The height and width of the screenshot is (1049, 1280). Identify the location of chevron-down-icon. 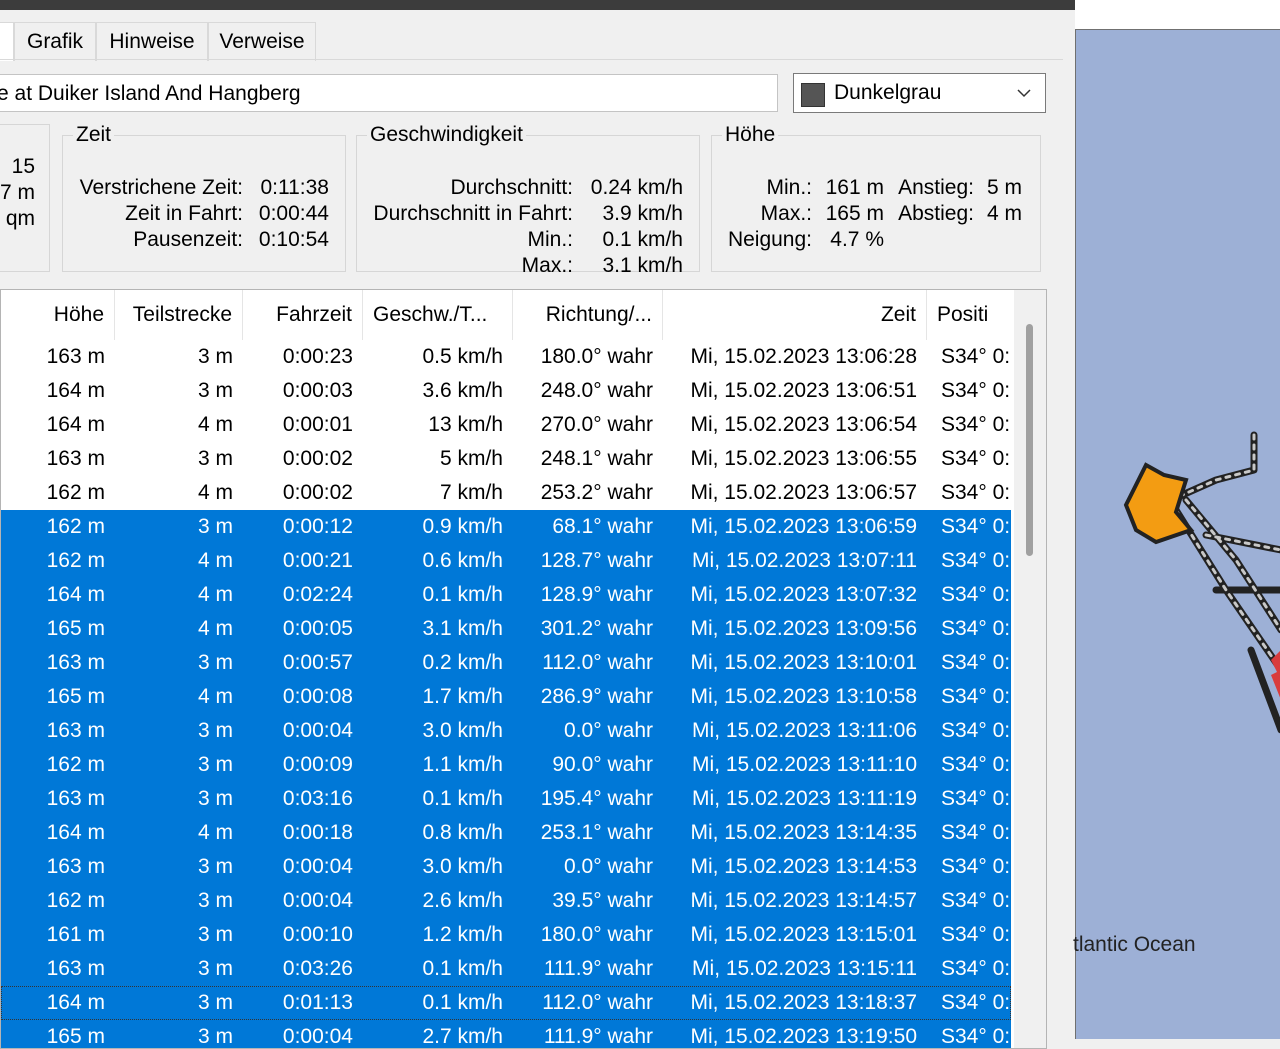
(1024, 93).